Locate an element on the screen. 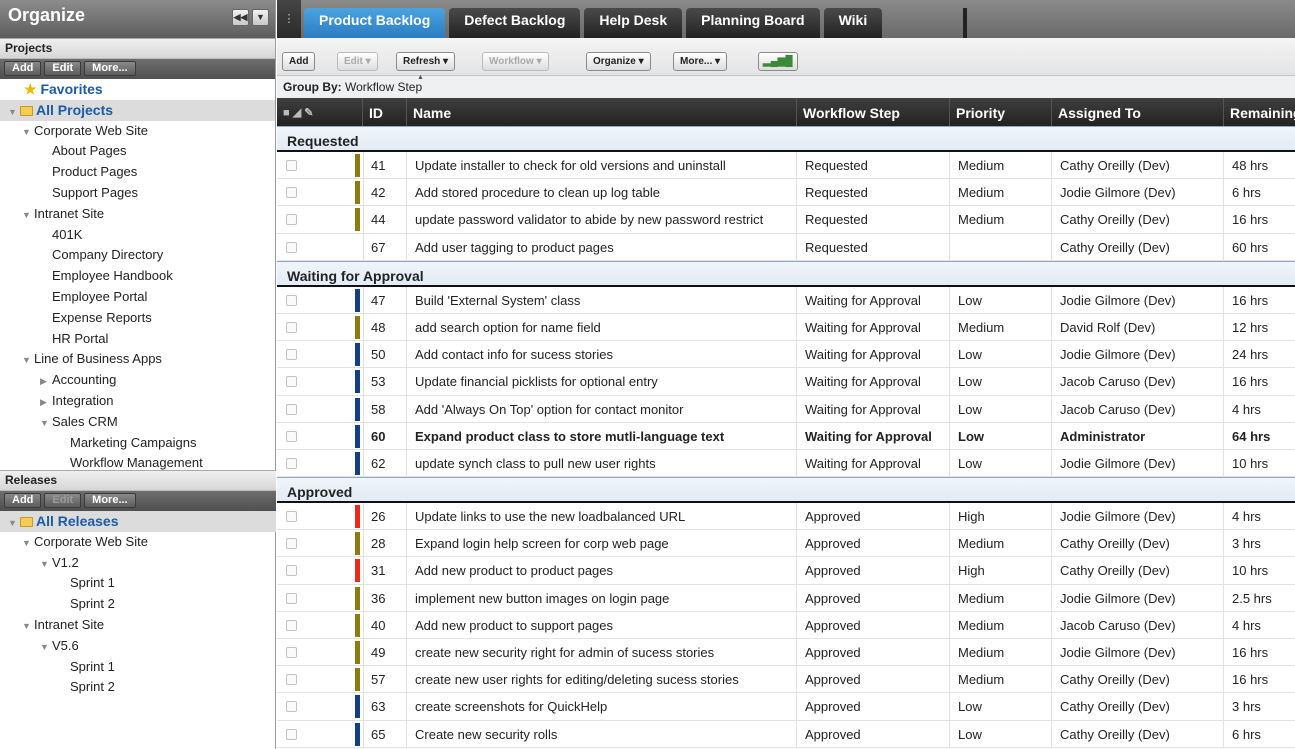  header-id: ID is located at coordinates (385, 112).